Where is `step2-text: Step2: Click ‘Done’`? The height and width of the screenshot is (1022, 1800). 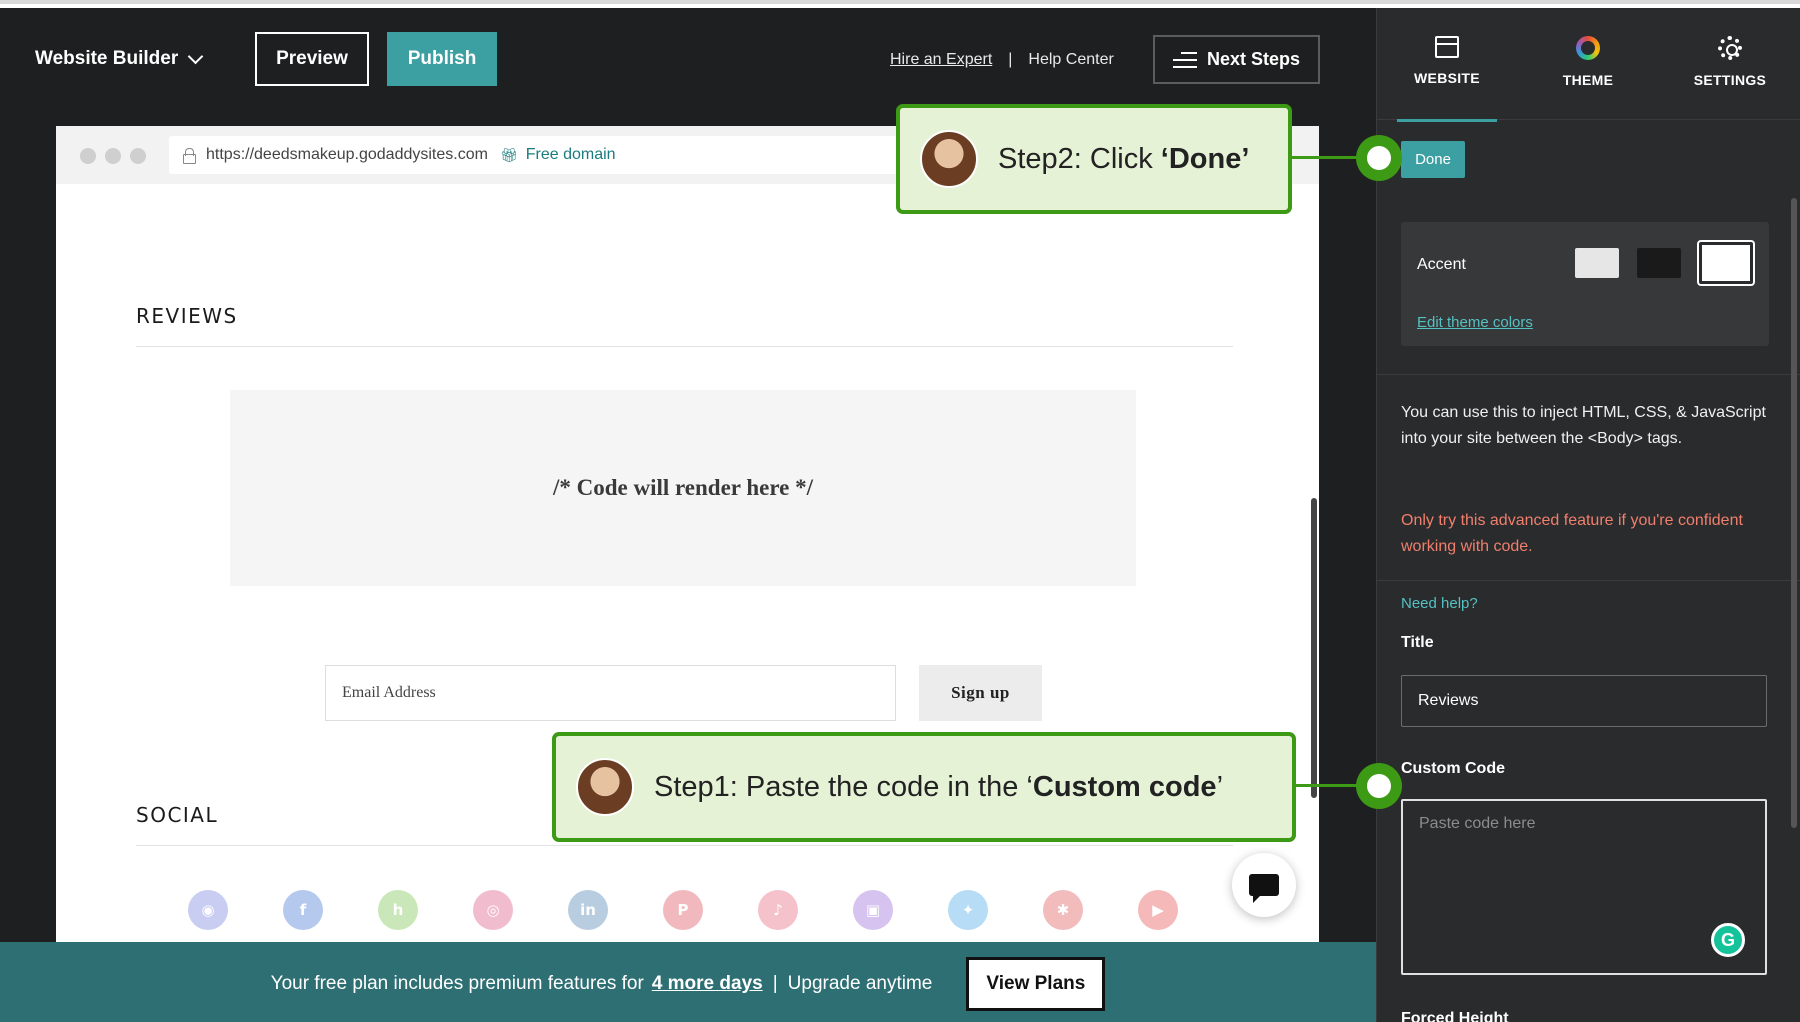 step2-text: Step2: Click ‘Done’ is located at coordinates (1124, 158).